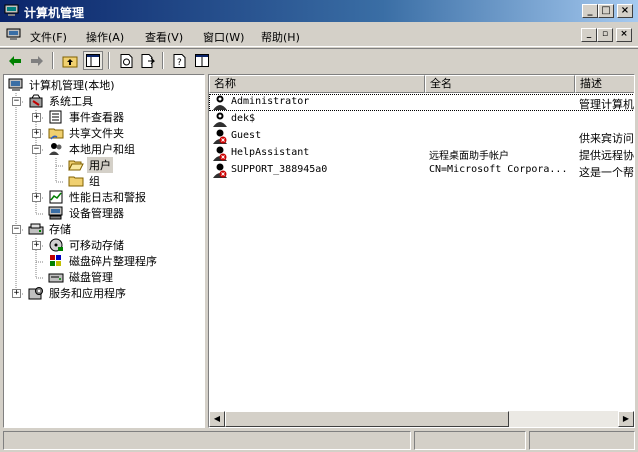 The image size is (638, 452). What do you see at coordinates (243, 118) in the screenshot?
I see `user-name: dek$` at bounding box center [243, 118].